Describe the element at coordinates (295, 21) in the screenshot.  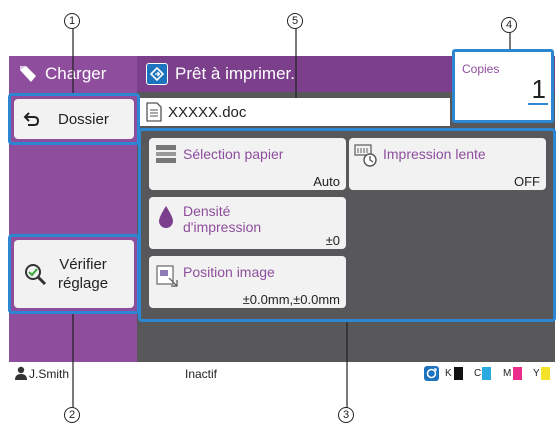
I see `callout-5: 5` at that location.